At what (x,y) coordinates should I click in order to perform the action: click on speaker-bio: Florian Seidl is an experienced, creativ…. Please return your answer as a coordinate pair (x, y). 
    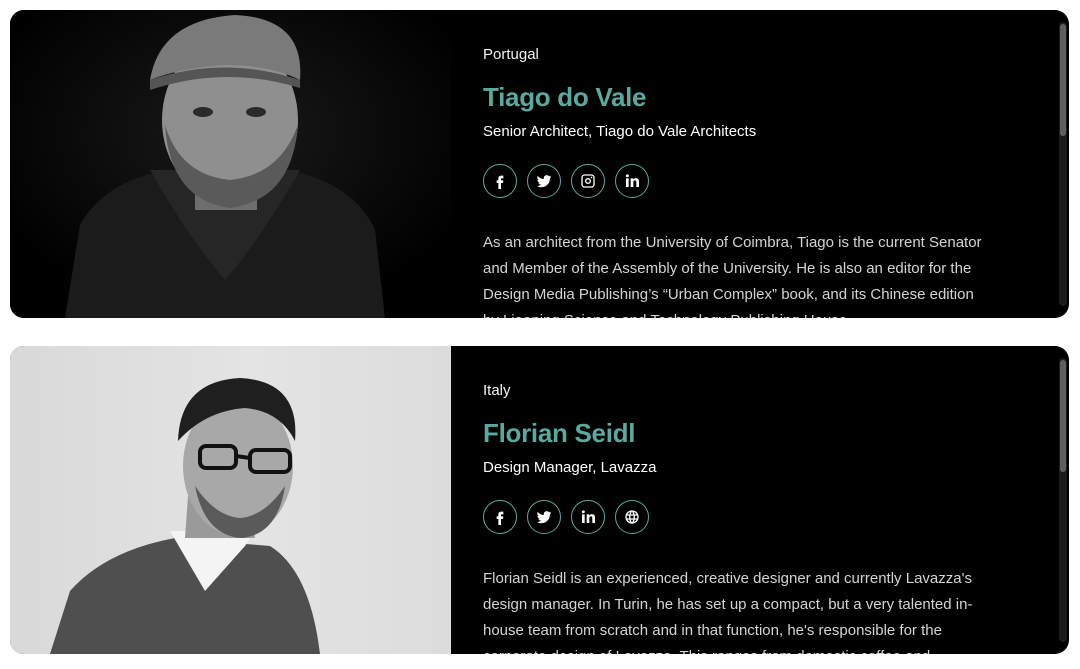
    Looking at the image, I should click on (728, 612).